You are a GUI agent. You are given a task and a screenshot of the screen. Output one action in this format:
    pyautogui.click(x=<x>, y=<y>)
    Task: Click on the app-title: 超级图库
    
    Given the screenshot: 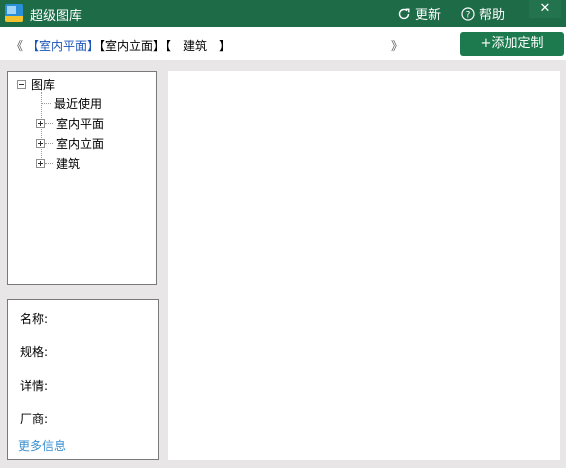 What is the action you would take?
    pyautogui.click(x=56, y=16)
    